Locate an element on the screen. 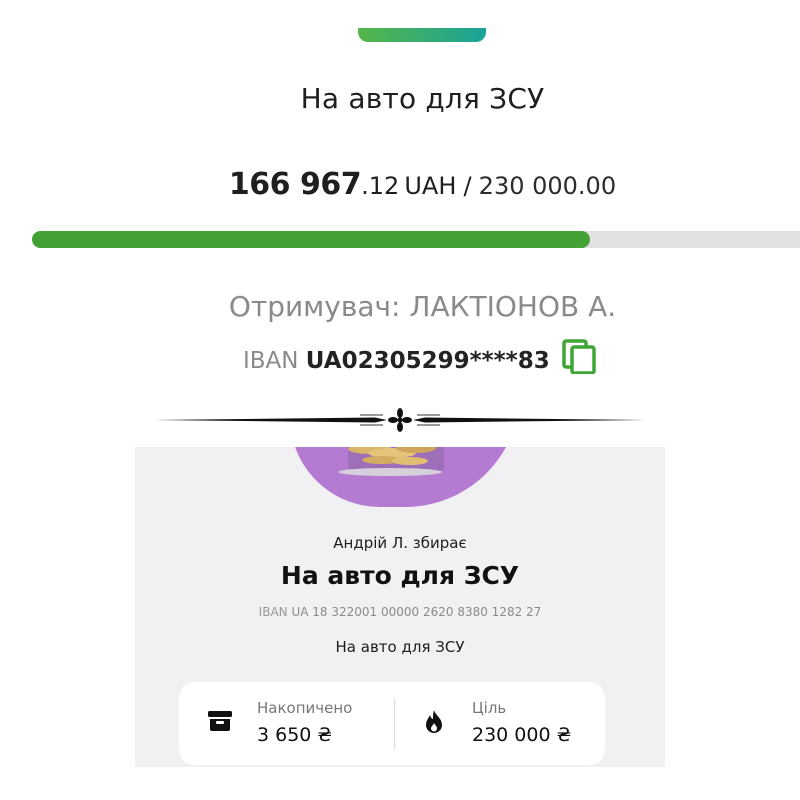 This screenshot has height=800, width=800. stats-panel: Накопичено 3 650 ₴ Ціль 230 000 ₴ is located at coordinates (392, 723).